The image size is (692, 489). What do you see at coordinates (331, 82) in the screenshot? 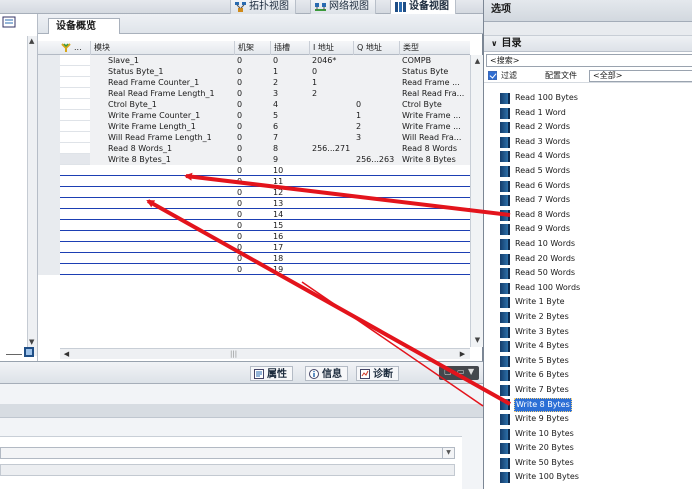
I see `cell-i-addr: 1` at bounding box center [331, 82].